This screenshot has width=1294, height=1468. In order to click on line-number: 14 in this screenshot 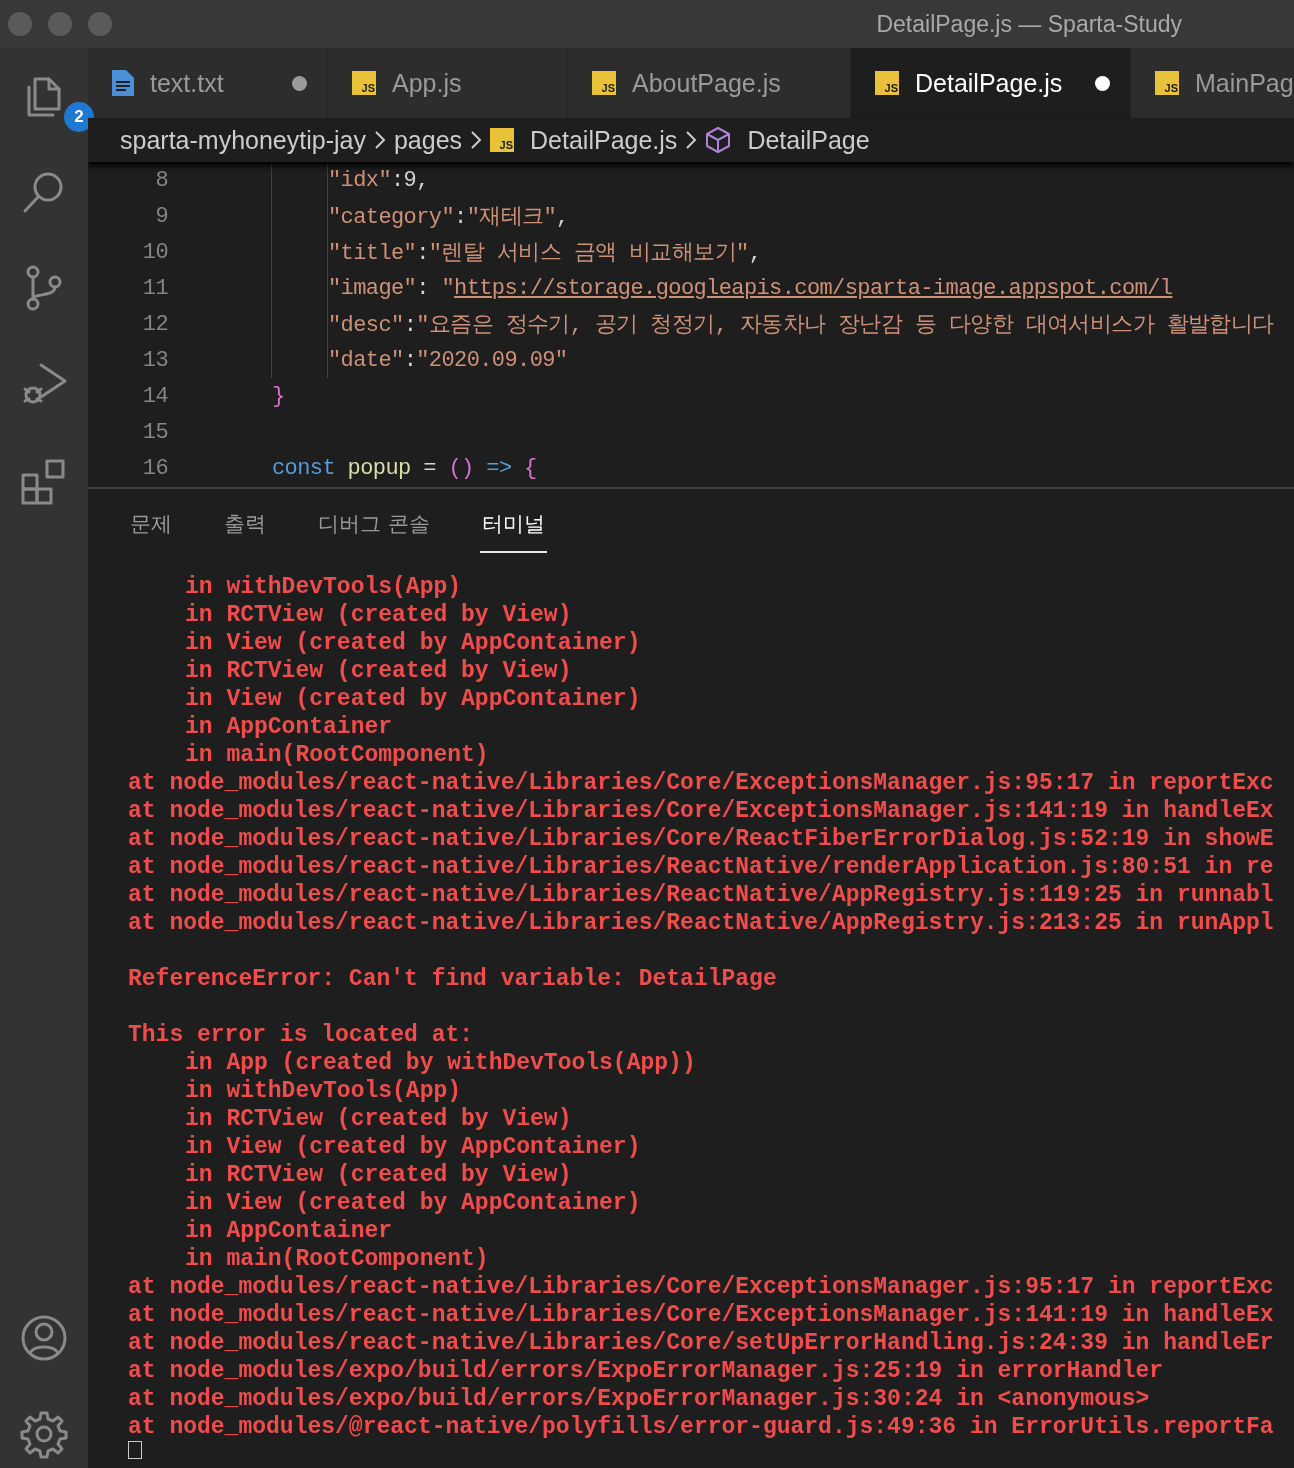, I will do `click(154, 396)`.